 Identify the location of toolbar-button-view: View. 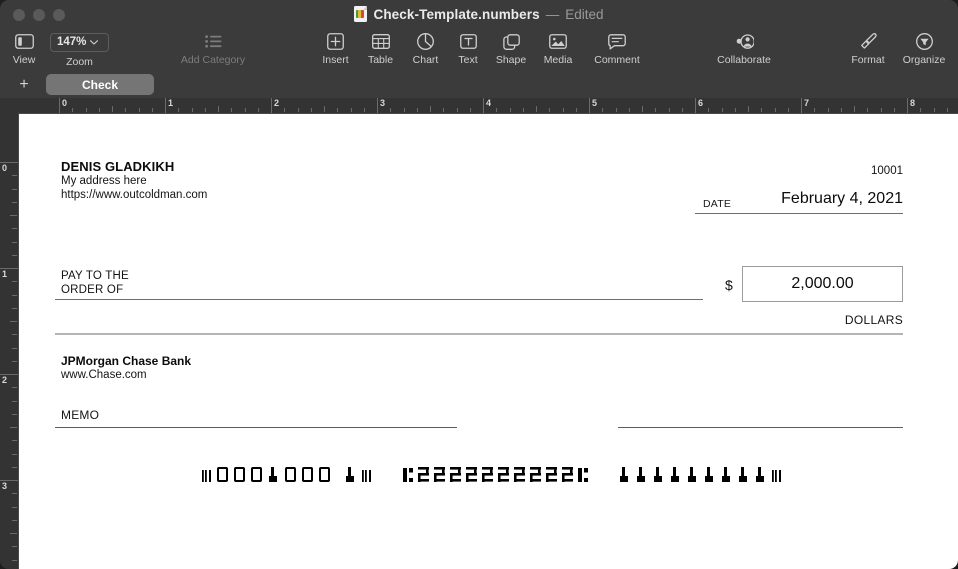
(24, 51).